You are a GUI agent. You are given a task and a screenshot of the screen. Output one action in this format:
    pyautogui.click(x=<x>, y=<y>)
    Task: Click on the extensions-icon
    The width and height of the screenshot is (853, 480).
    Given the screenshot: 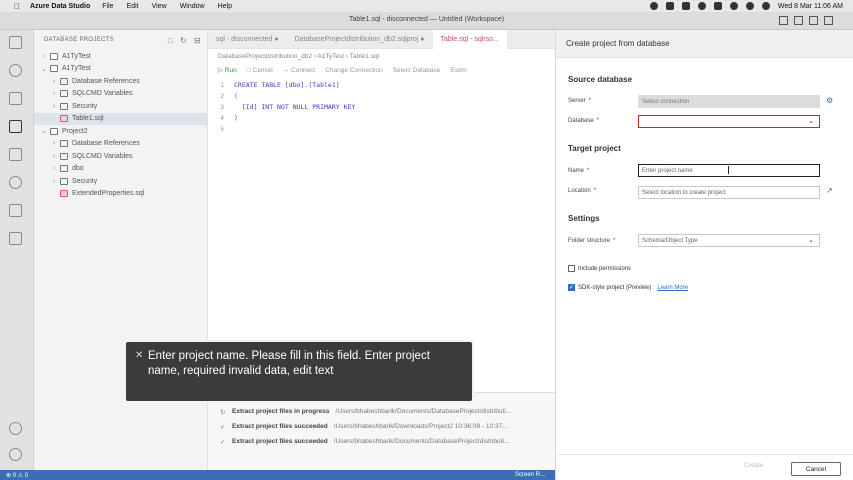 What is the action you would take?
    pyautogui.click(x=17, y=212)
    